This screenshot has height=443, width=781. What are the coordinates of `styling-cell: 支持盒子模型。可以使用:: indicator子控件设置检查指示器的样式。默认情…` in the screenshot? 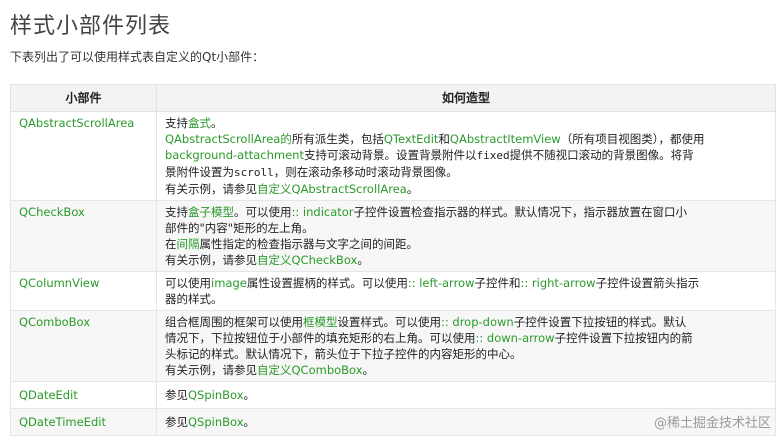 It's located at (466, 236).